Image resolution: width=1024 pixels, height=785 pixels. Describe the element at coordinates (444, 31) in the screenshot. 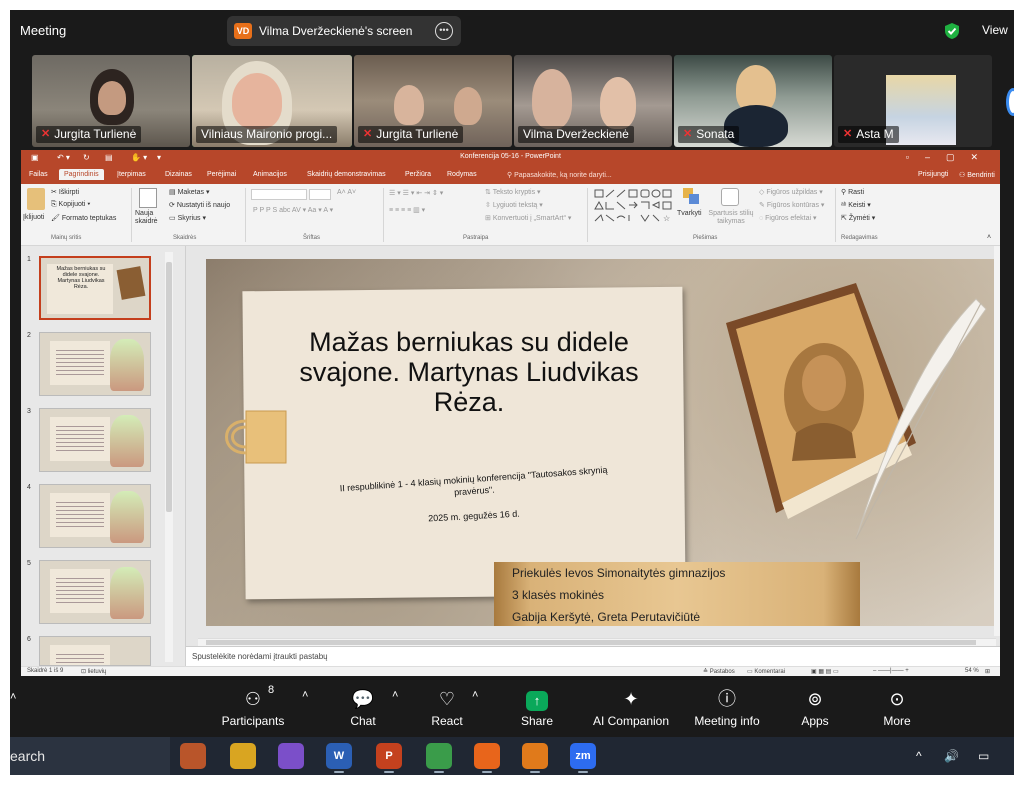

I see `more-options-icon: •••` at that location.